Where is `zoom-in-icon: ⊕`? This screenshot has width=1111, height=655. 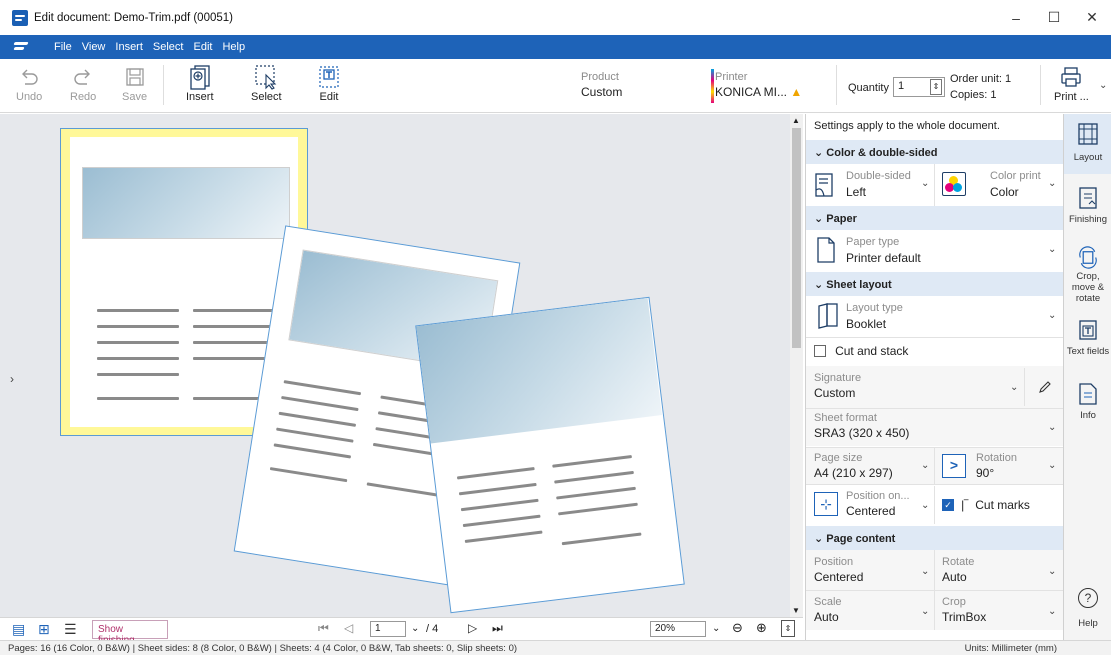
zoom-in-icon: ⊕ is located at coordinates (761, 628).